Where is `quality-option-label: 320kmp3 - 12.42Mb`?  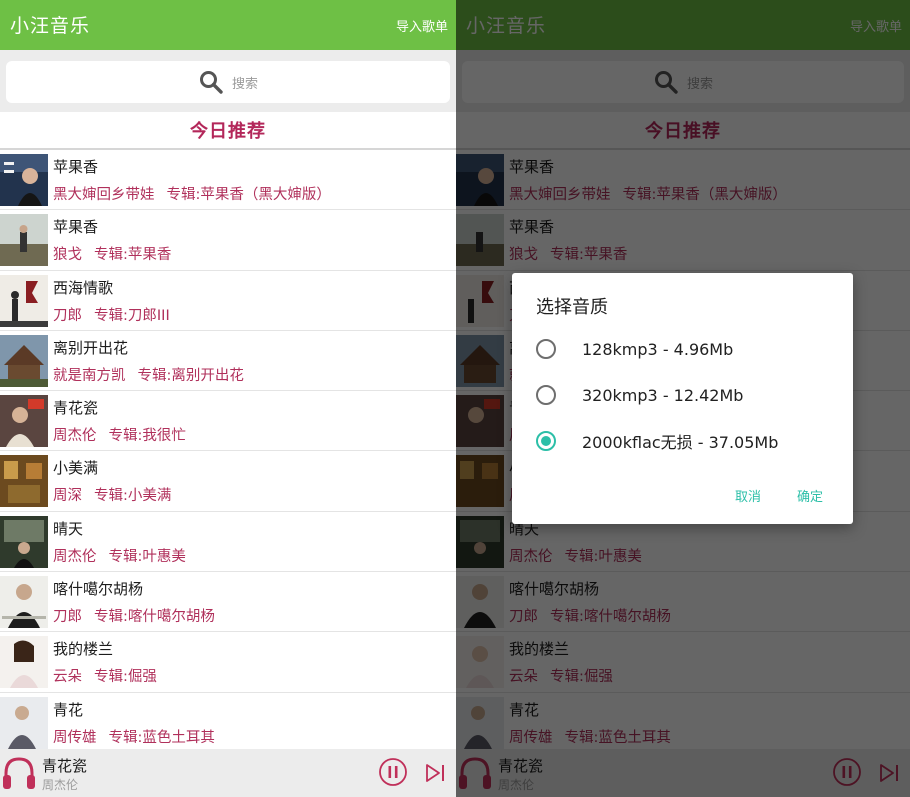
quality-option-label: 320kmp3 - 12.42Mb is located at coordinates (663, 395).